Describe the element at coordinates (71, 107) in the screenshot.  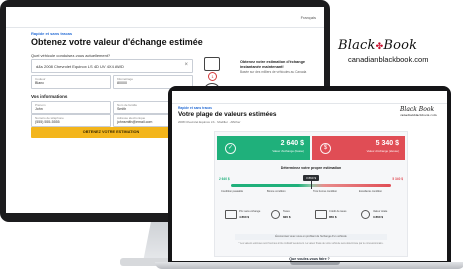
I see `first-name-field: Prénom John` at that location.